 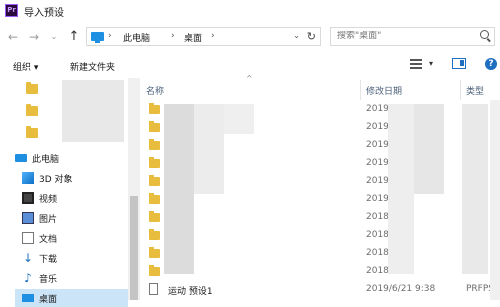 What do you see at coordinates (320, 290) in the screenshot?
I see `table-row: 运动 预设1 2019/6/21 9:38 PRFPS` at bounding box center [320, 290].